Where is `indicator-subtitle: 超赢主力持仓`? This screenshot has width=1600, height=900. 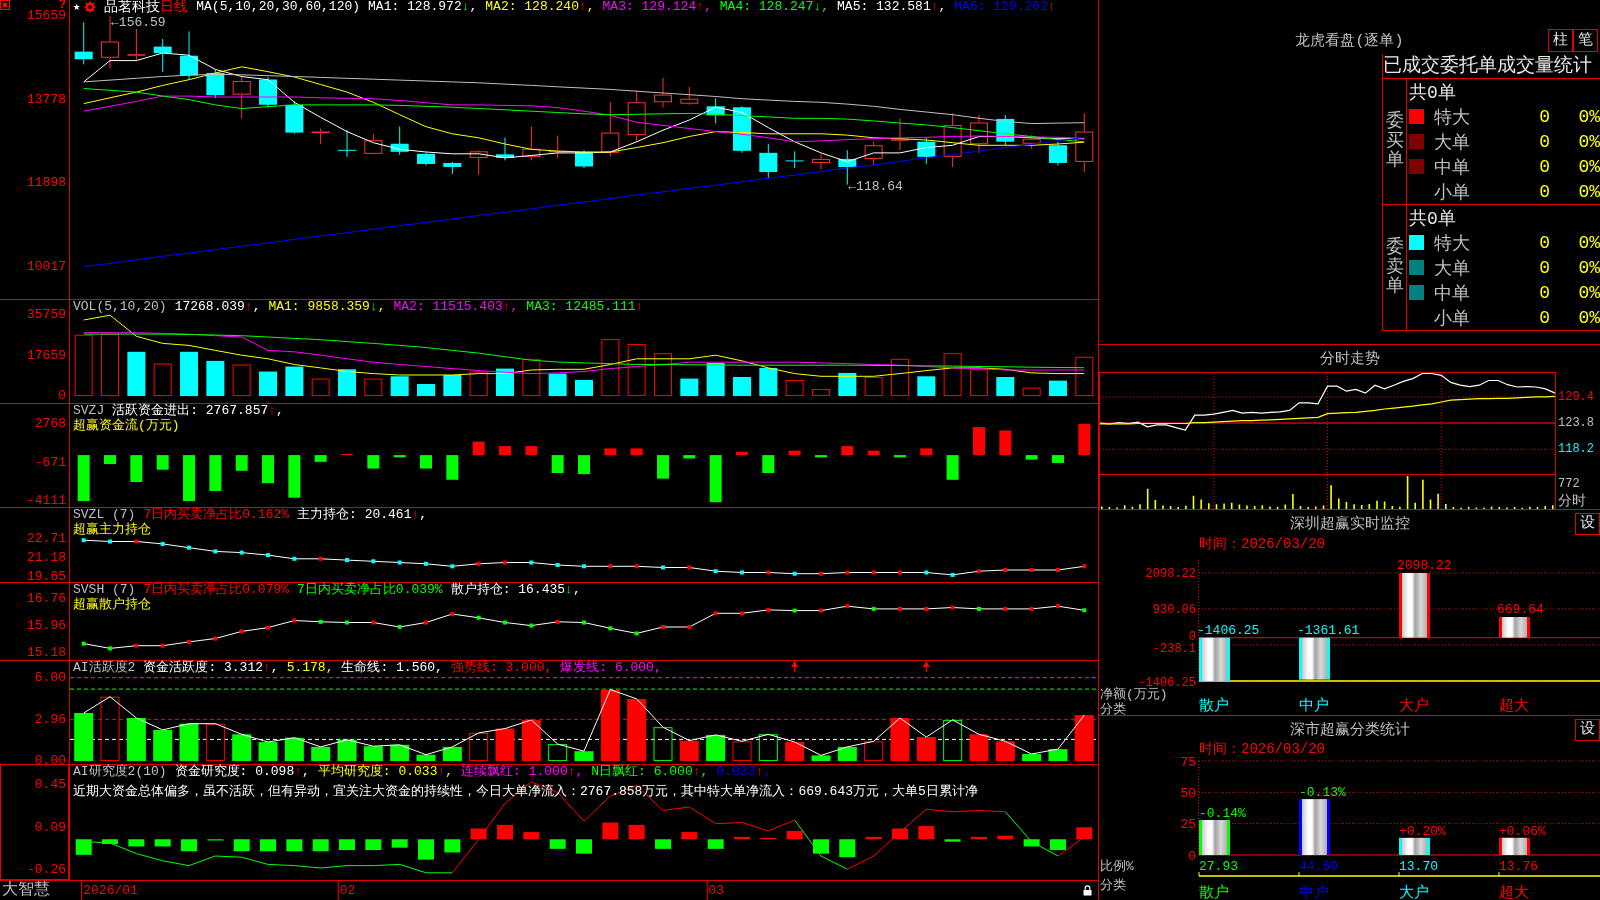
indicator-subtitle: 超赢主力持仓 is located at coordinates (112, 530).